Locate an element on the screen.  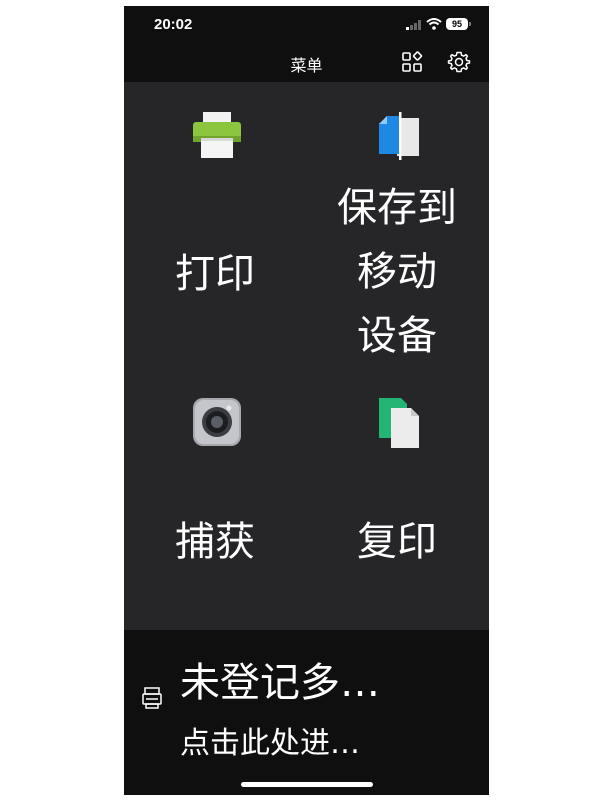
copy-label: 复印 is located at coordinates (397, 542).